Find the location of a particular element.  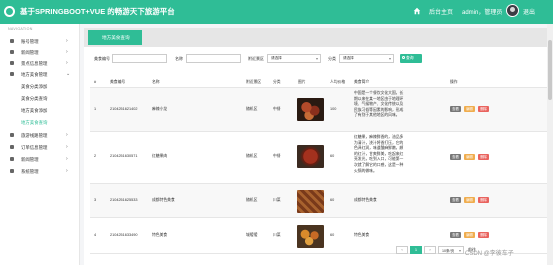

sidebar-subitem-food-category-add: 美食分类添加 is located at coordinates (40, 86).